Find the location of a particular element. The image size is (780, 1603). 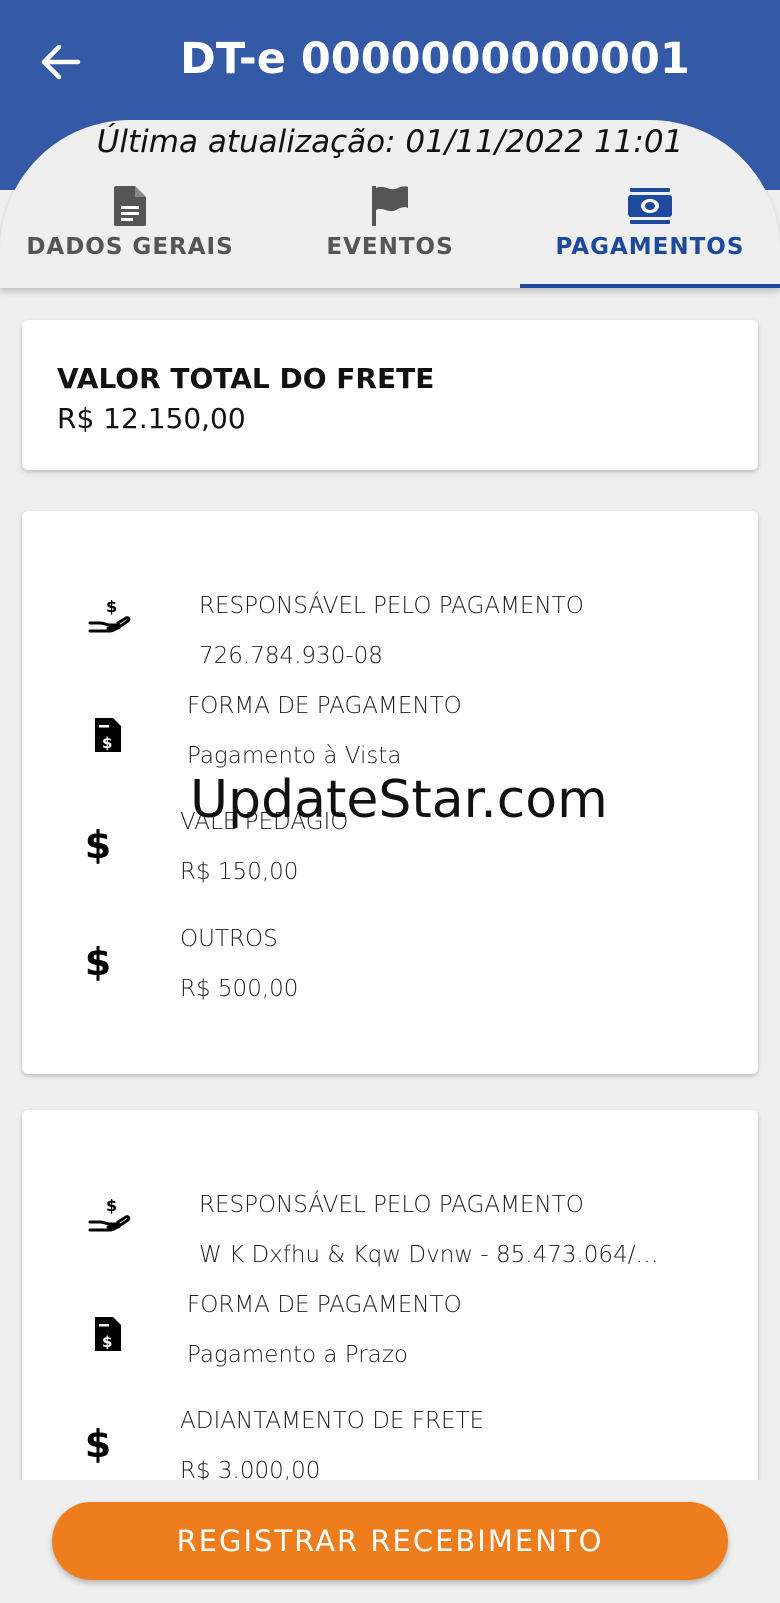

watermark-text: UpdateStar.com is located at coordinates (399, 800).